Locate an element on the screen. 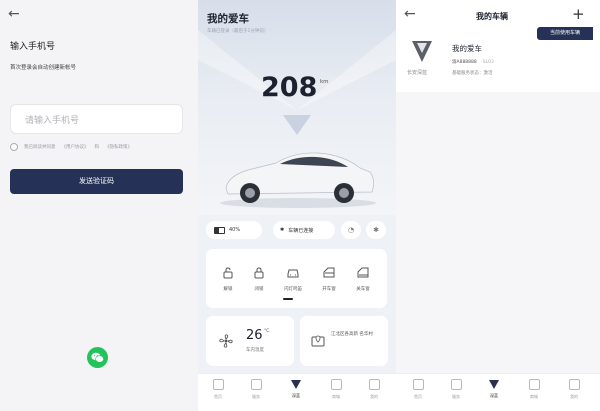 Image resolution: width=600 pixels, height=411 pixels. temperature-unit: °C is located at coordinates (267, 331).